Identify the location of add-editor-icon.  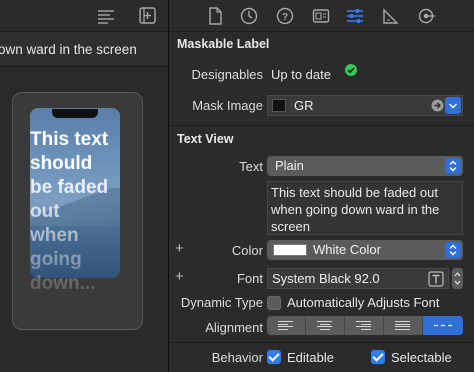
(148, 16).